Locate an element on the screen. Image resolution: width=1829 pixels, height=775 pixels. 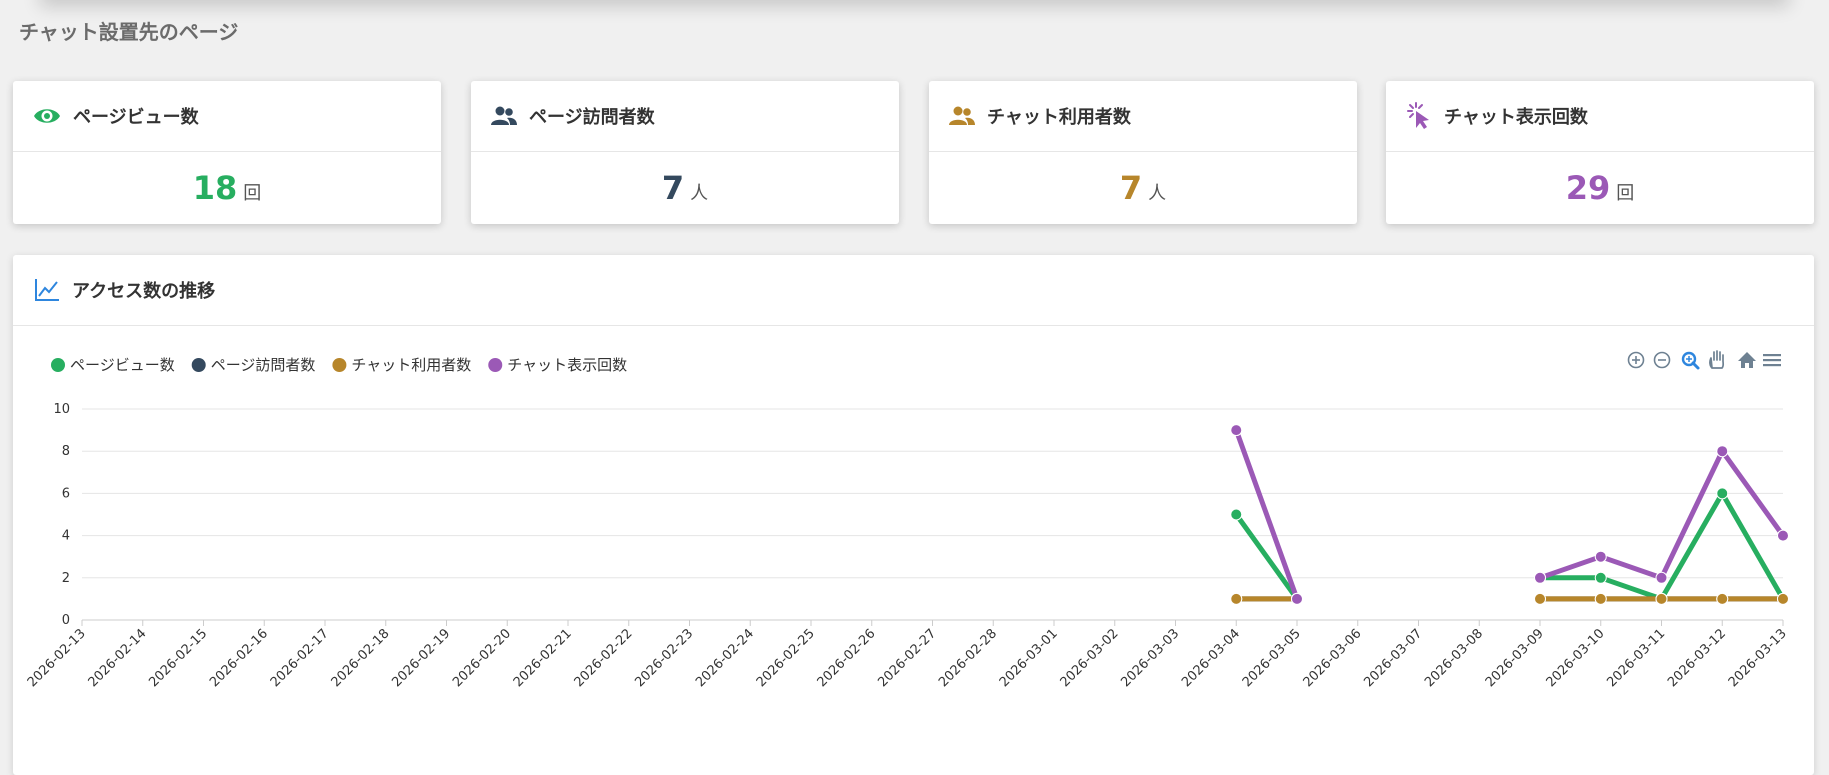
x-tick-label: 2026-02-19 is located at coordinates (421, 658).